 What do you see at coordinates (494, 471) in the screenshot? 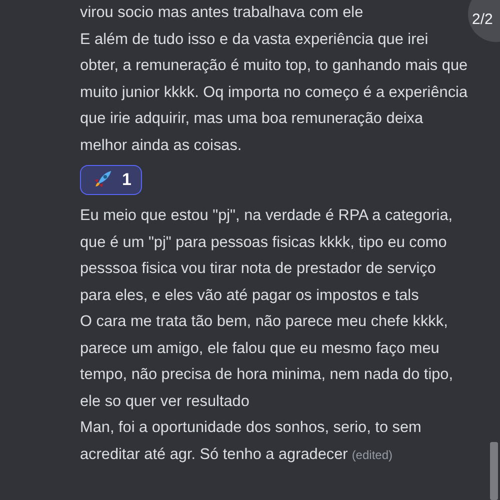
I see `scrollbar-thumb` at bounding box center [494, 471].